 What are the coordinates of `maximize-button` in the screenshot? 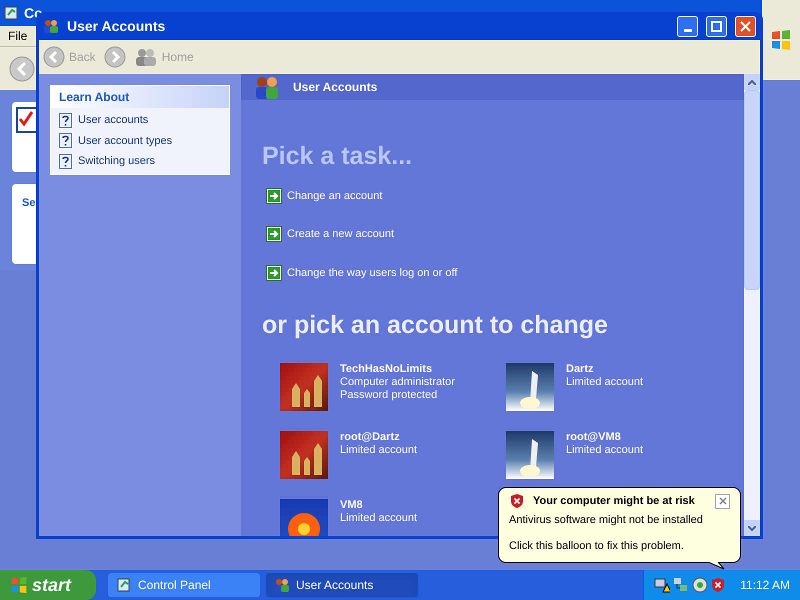 It's located at (716, 26).